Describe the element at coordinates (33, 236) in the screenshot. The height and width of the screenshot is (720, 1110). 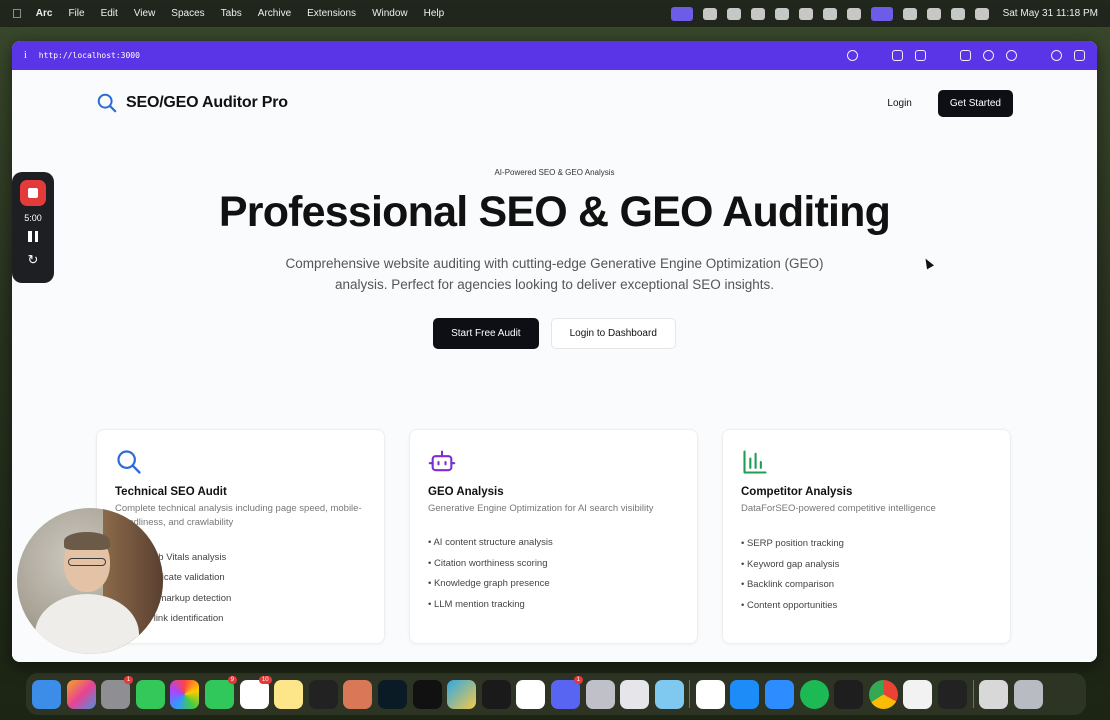
I see `pause-icon` at that location.